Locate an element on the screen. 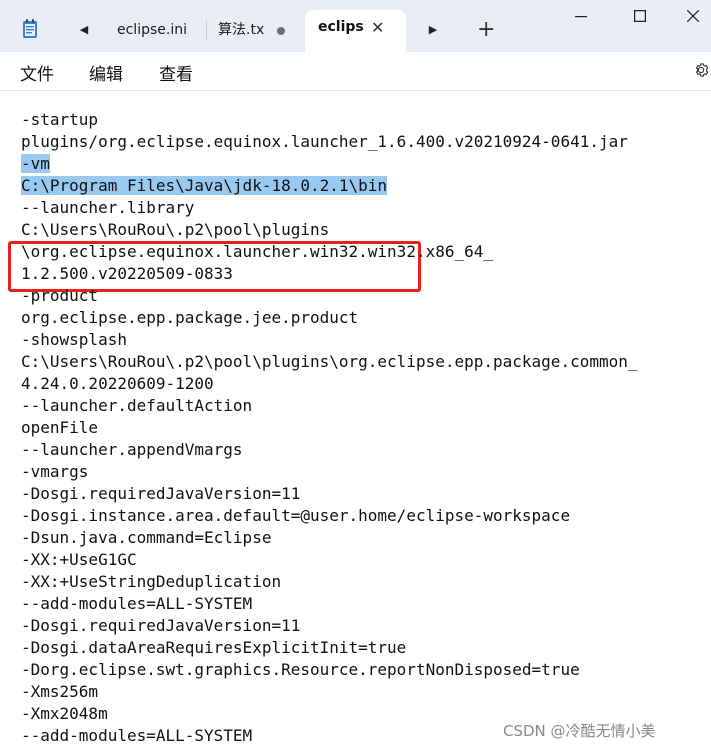 The height and width of the screenshot is (750, 711). line-text: -XX:+UseG1GC is located at coordinates (79, 559).